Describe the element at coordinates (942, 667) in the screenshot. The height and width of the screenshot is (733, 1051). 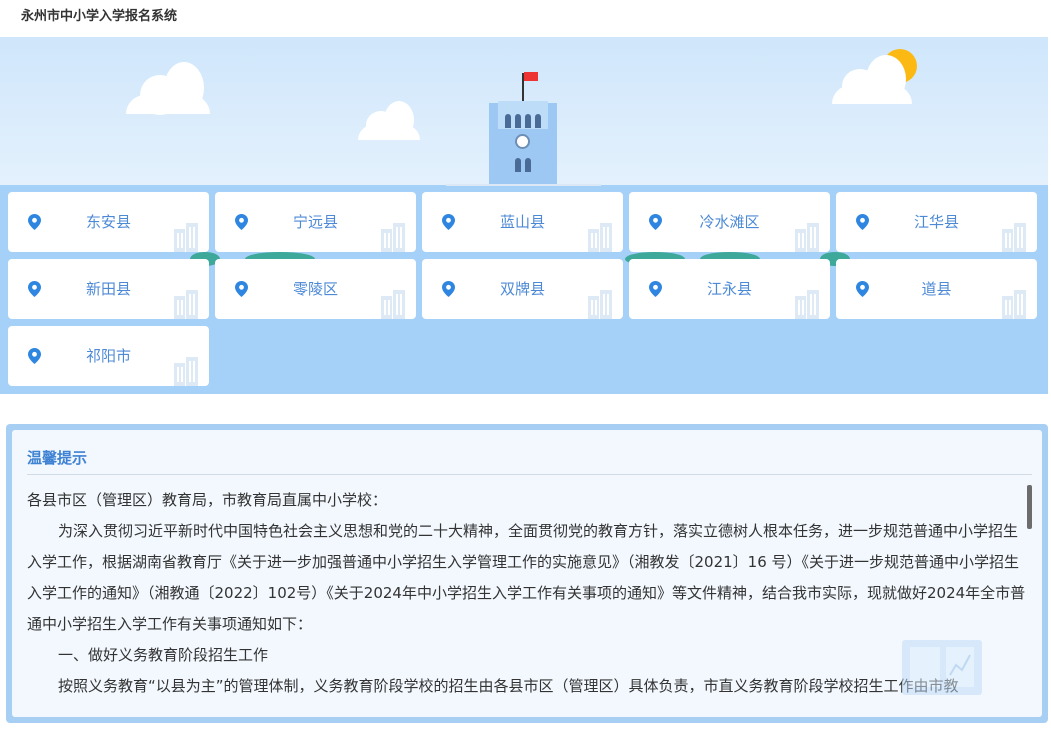
I see `book-illustration-icon` at that location.